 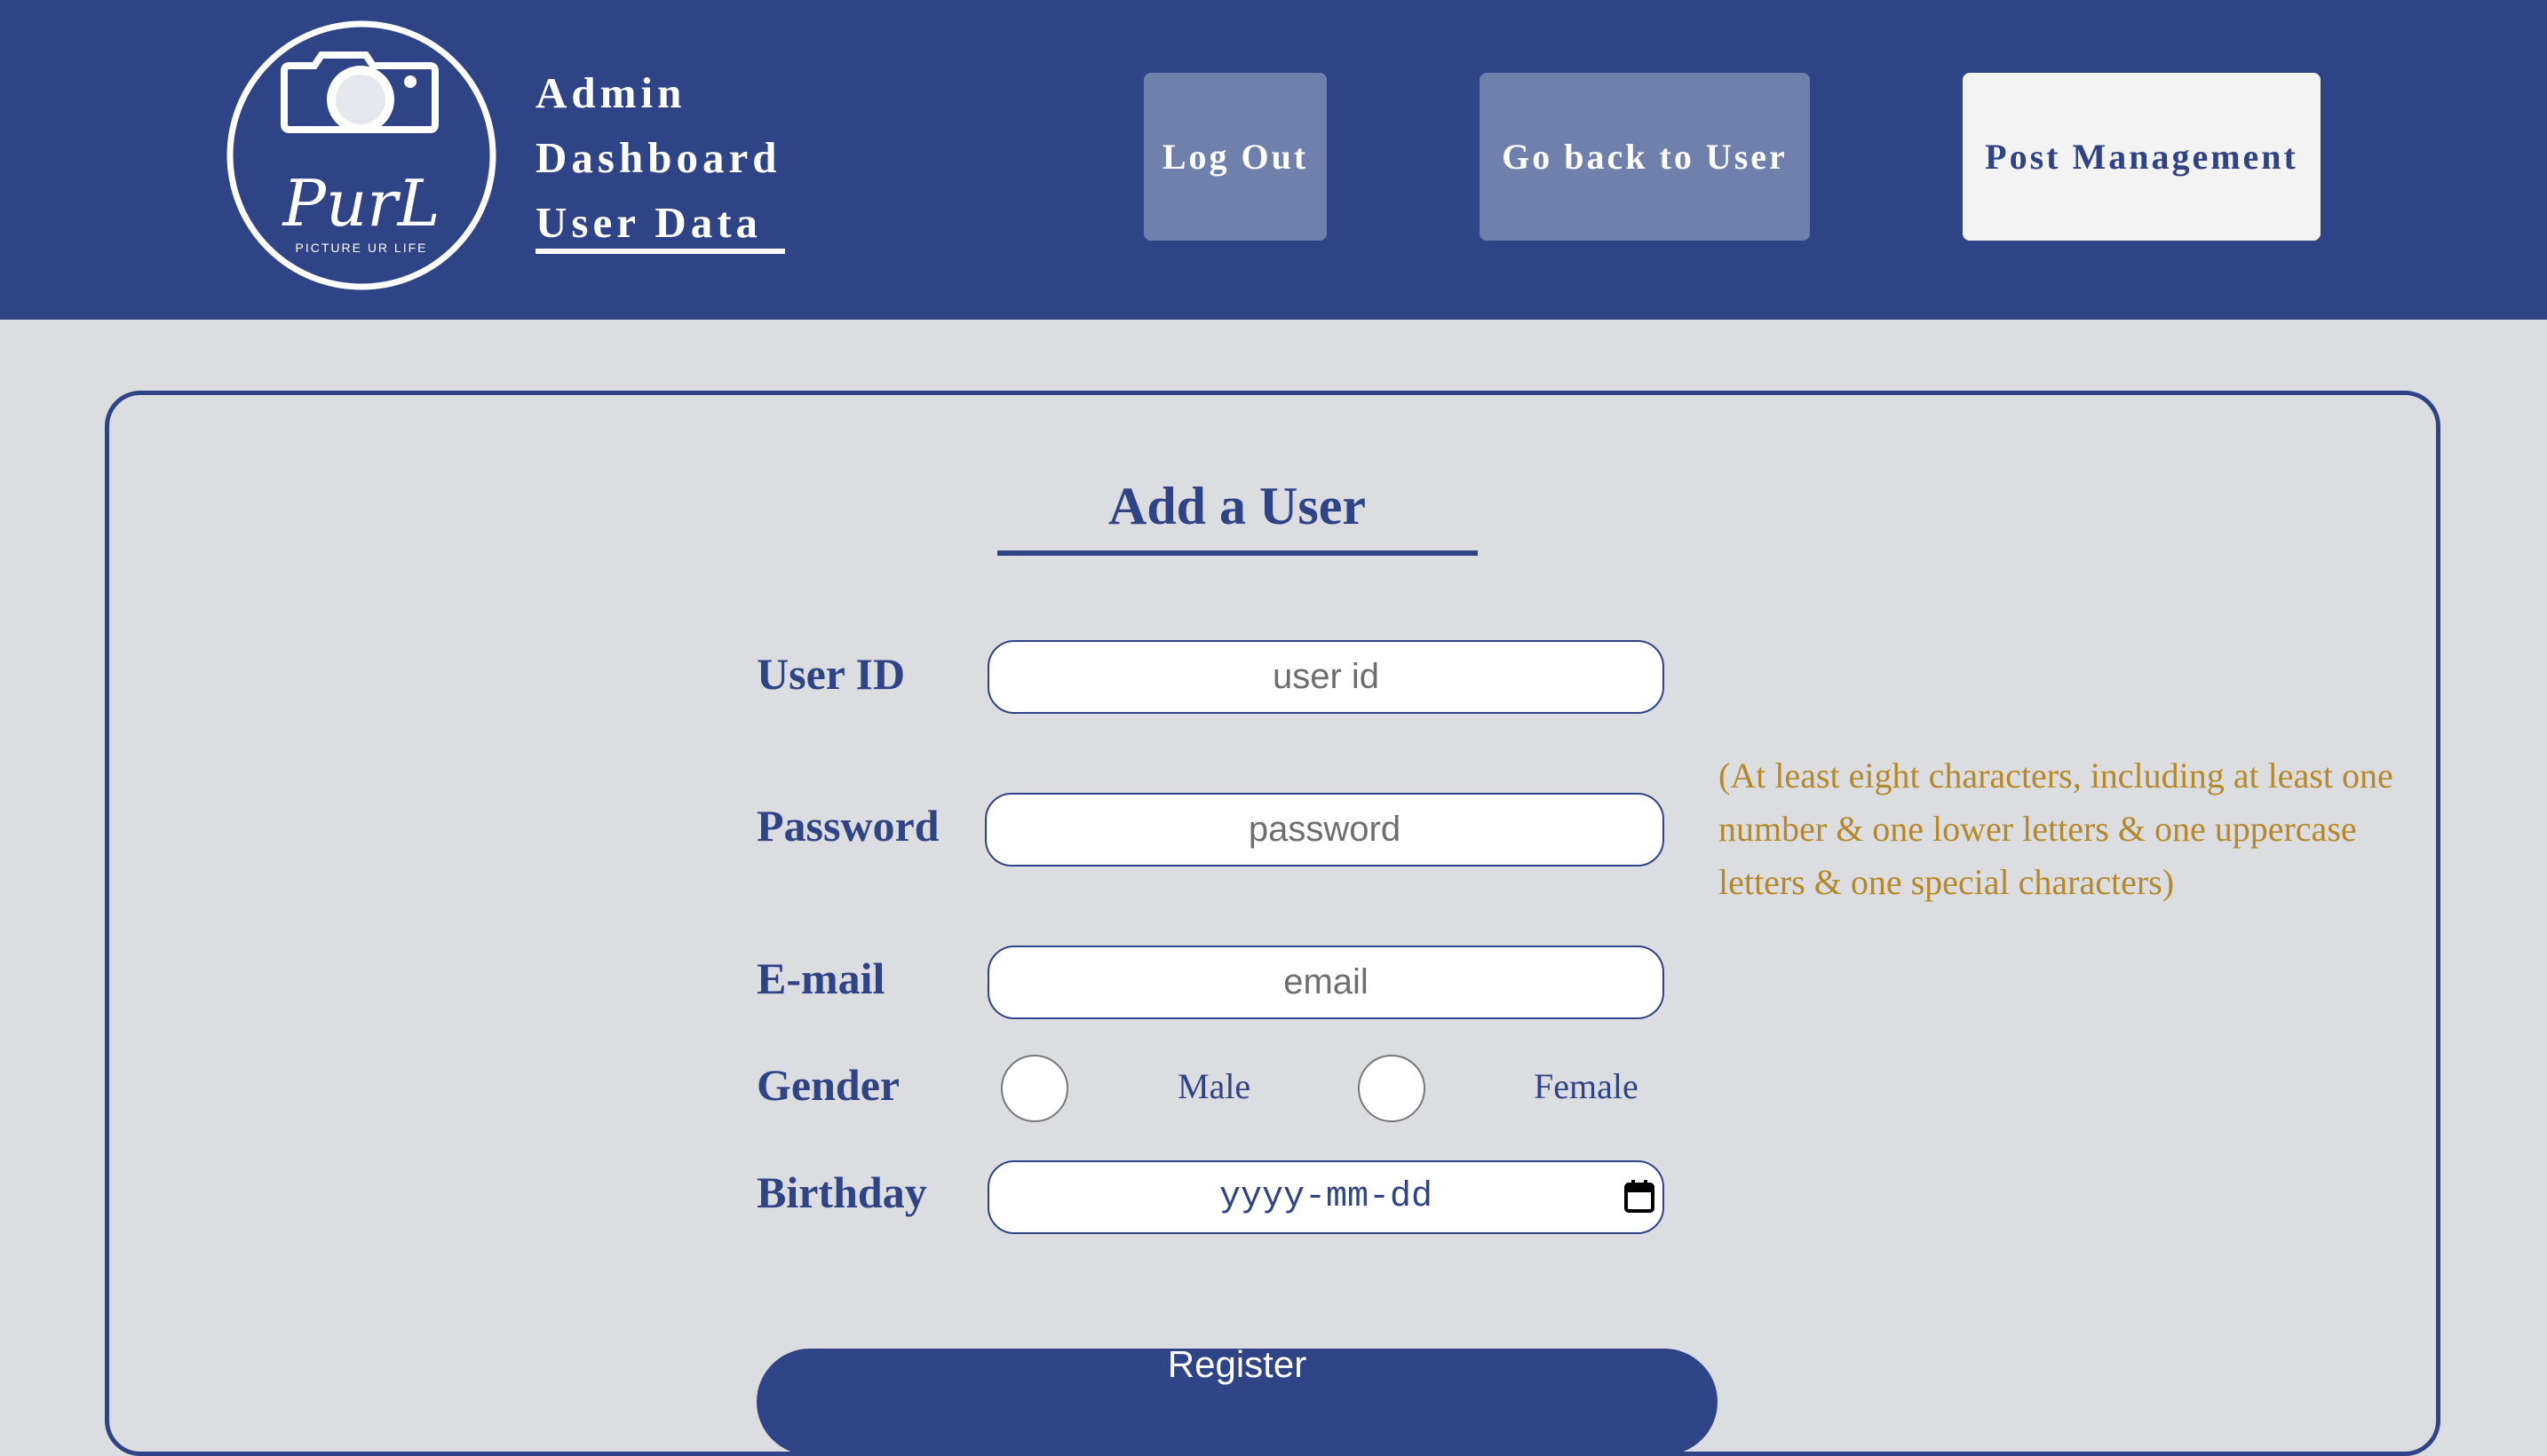 What do you see at coordinates (1034, 1088) in the screenshot?
I see `gender-male-radio` at bounding box center [1034, 1088].